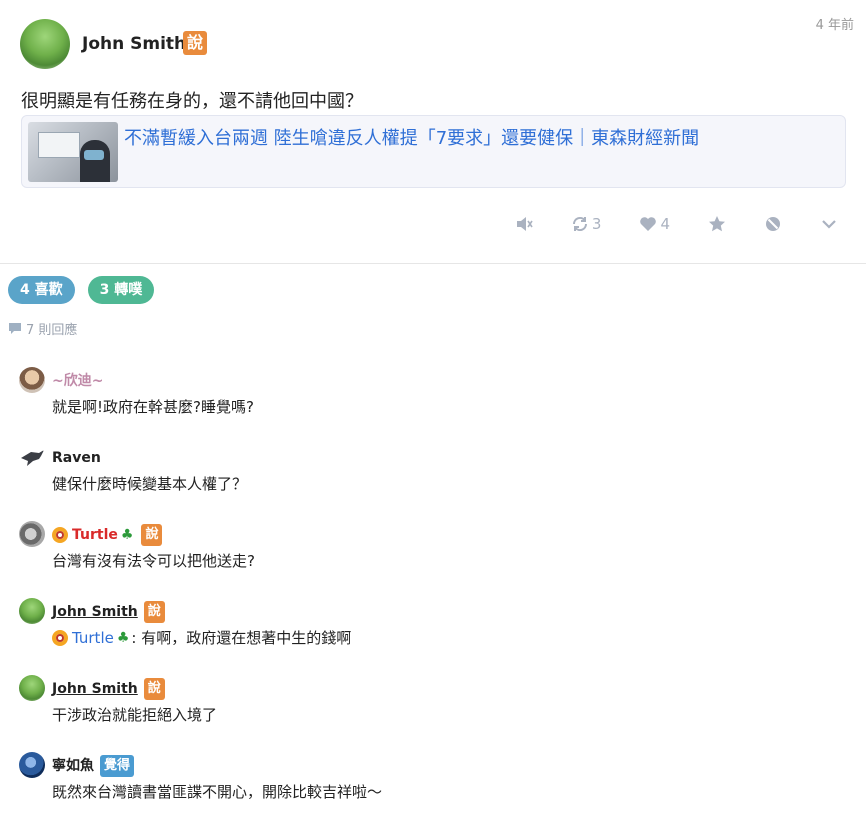  Describe the element at coordinates (192, 101) in the screenshot. I see `post-content: 很明顯是有任務在身的，還不請他回中國？` at that location.